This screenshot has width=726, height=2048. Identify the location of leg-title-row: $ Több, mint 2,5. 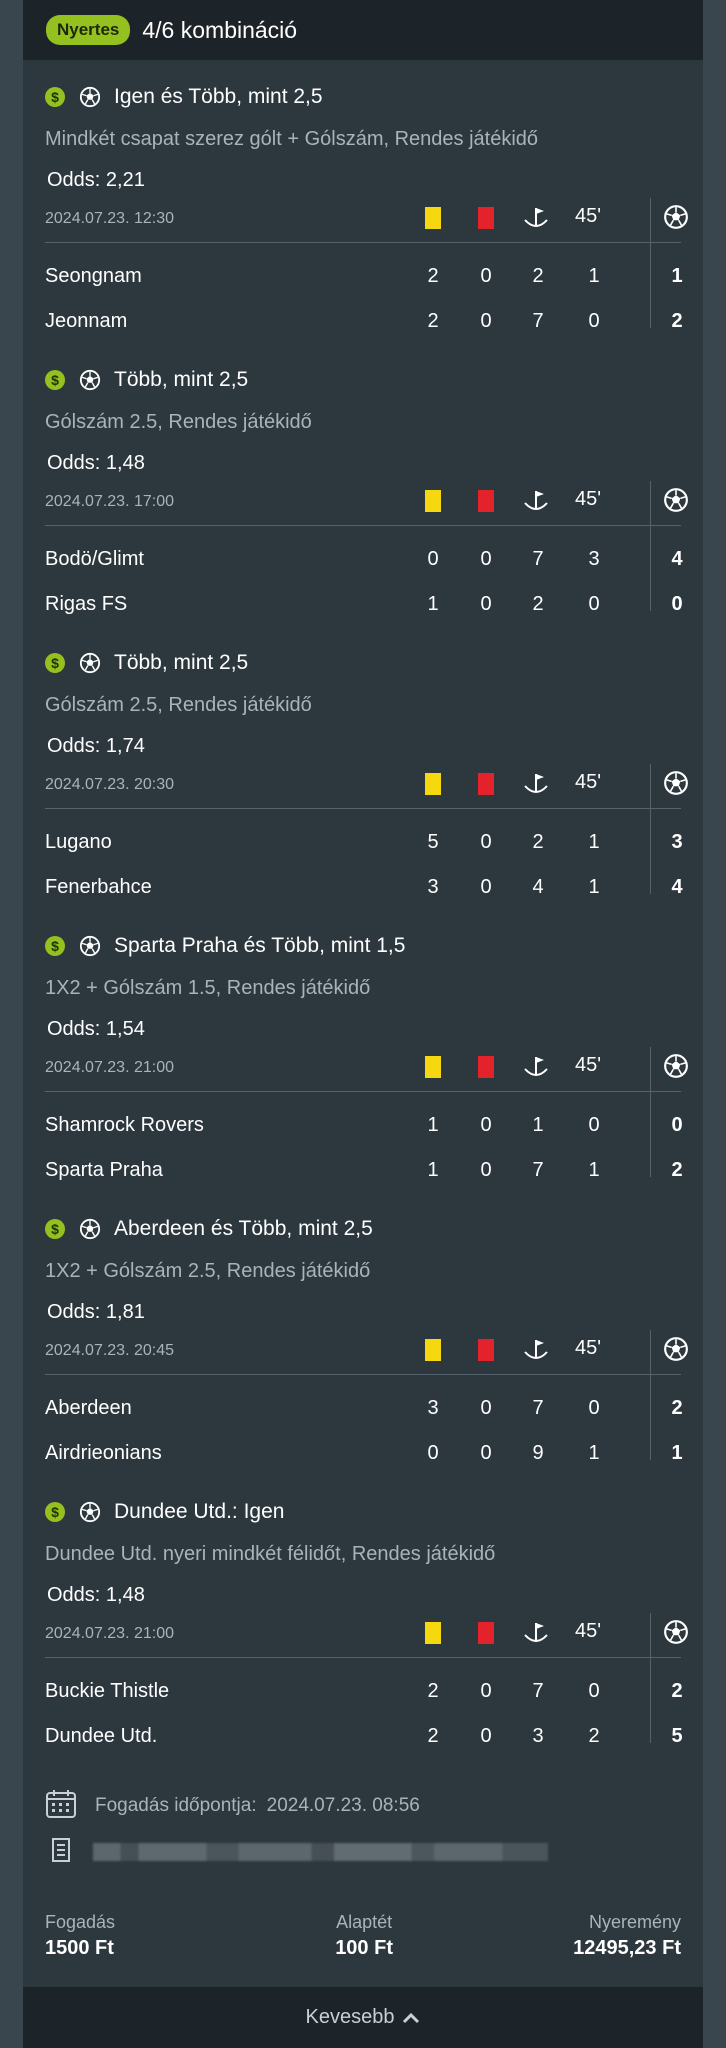
(146, 380).